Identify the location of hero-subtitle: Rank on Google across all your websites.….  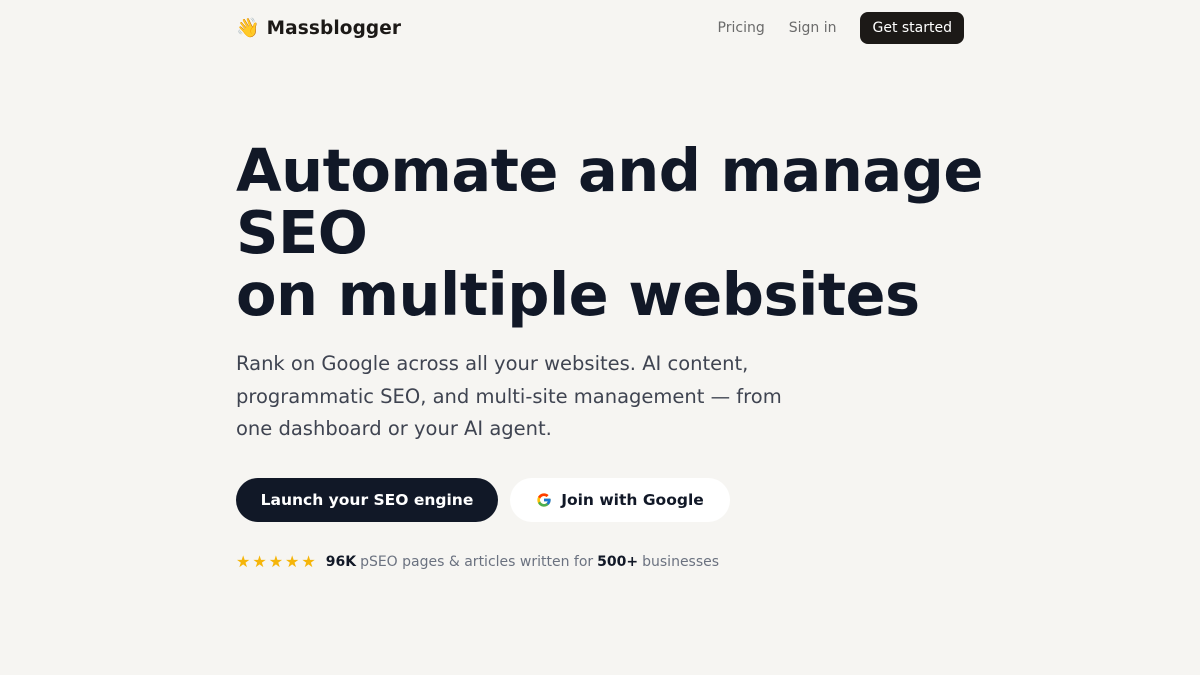
(509, 396).